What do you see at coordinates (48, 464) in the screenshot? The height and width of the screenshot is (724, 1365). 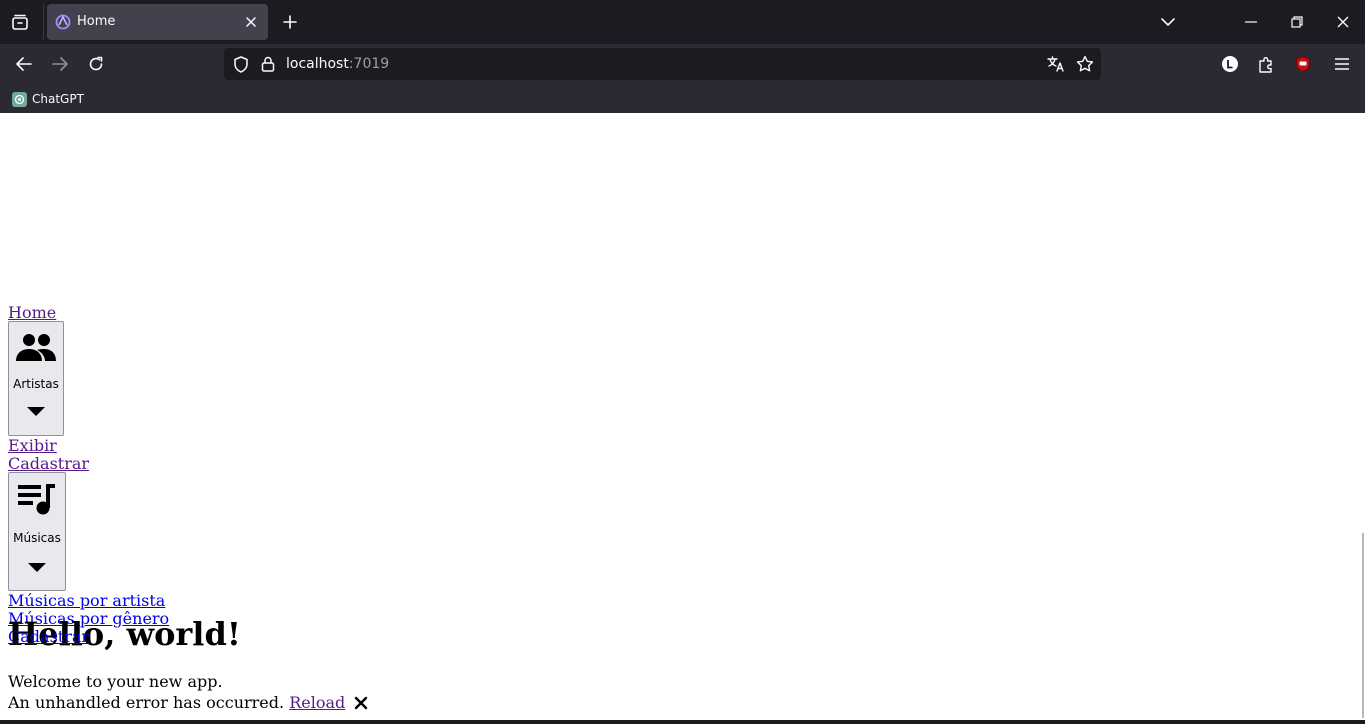 I see `nav-link-cadastrar-artista: Cadastrar` at bounding box center [48, 464].